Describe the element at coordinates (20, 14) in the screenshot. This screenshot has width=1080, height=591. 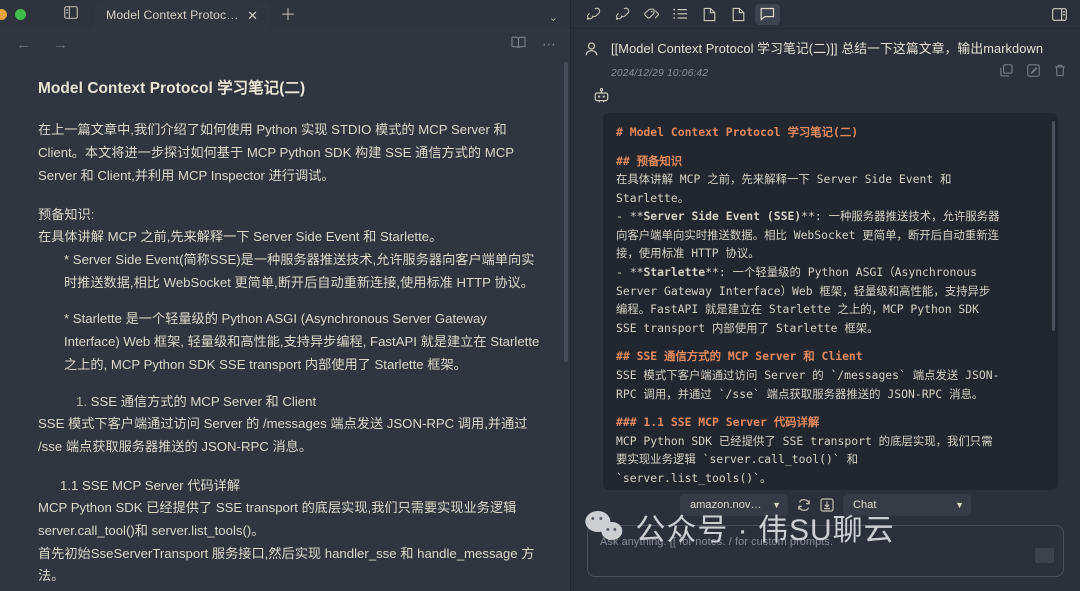
I see `maximize-button` at that location.